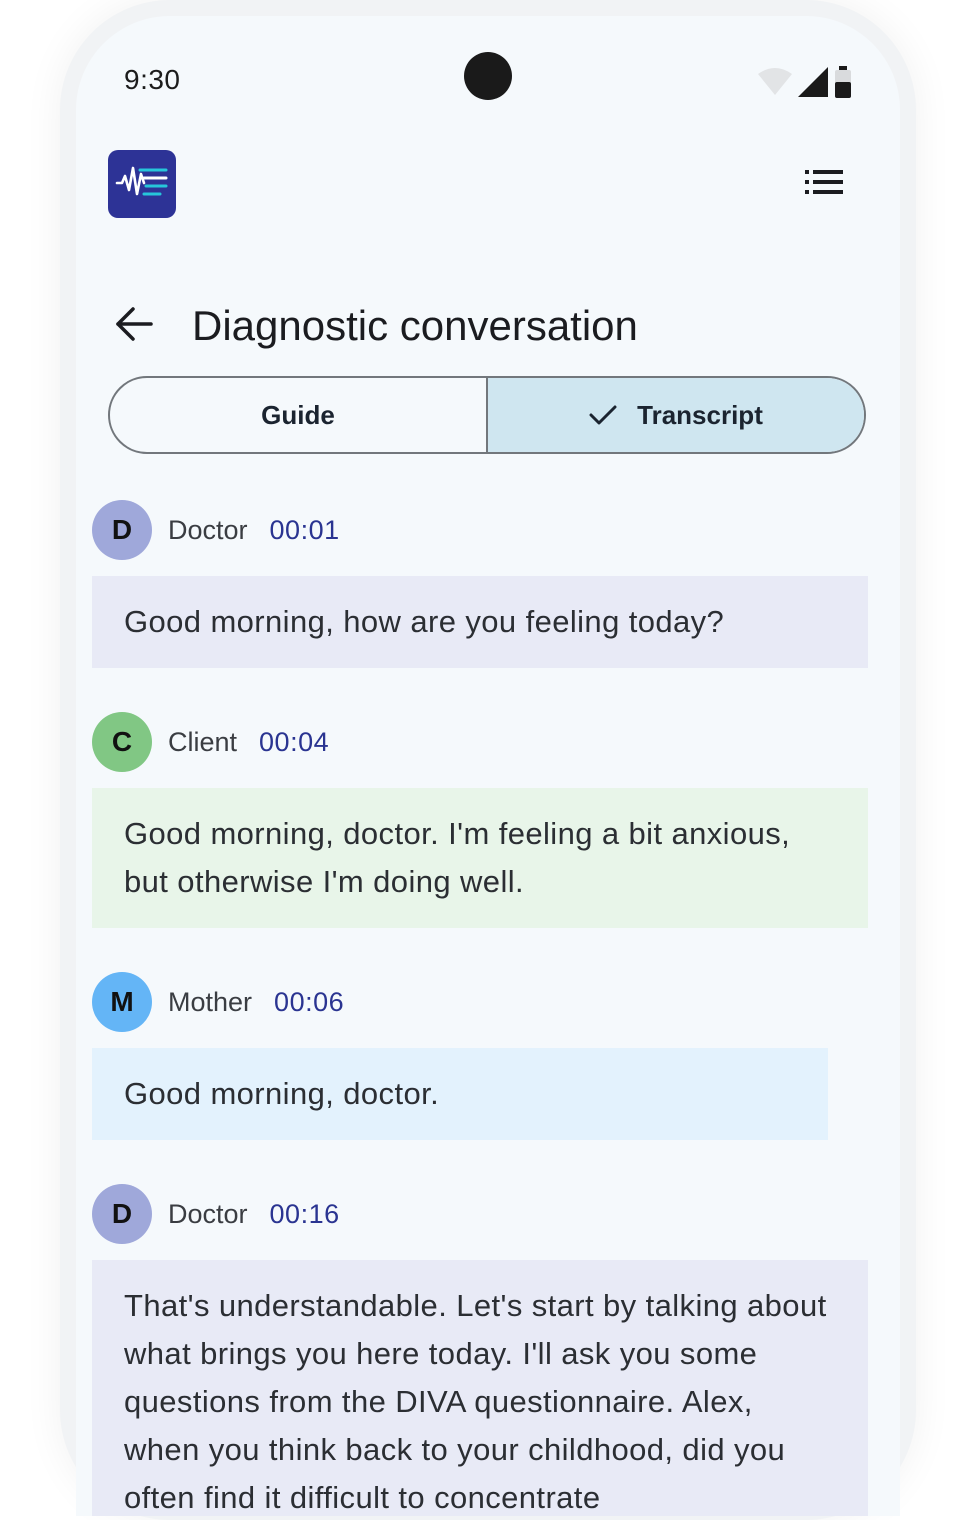 This screenshot has height=1520, width=976. I want to click on menu-button, so click(824, 184).